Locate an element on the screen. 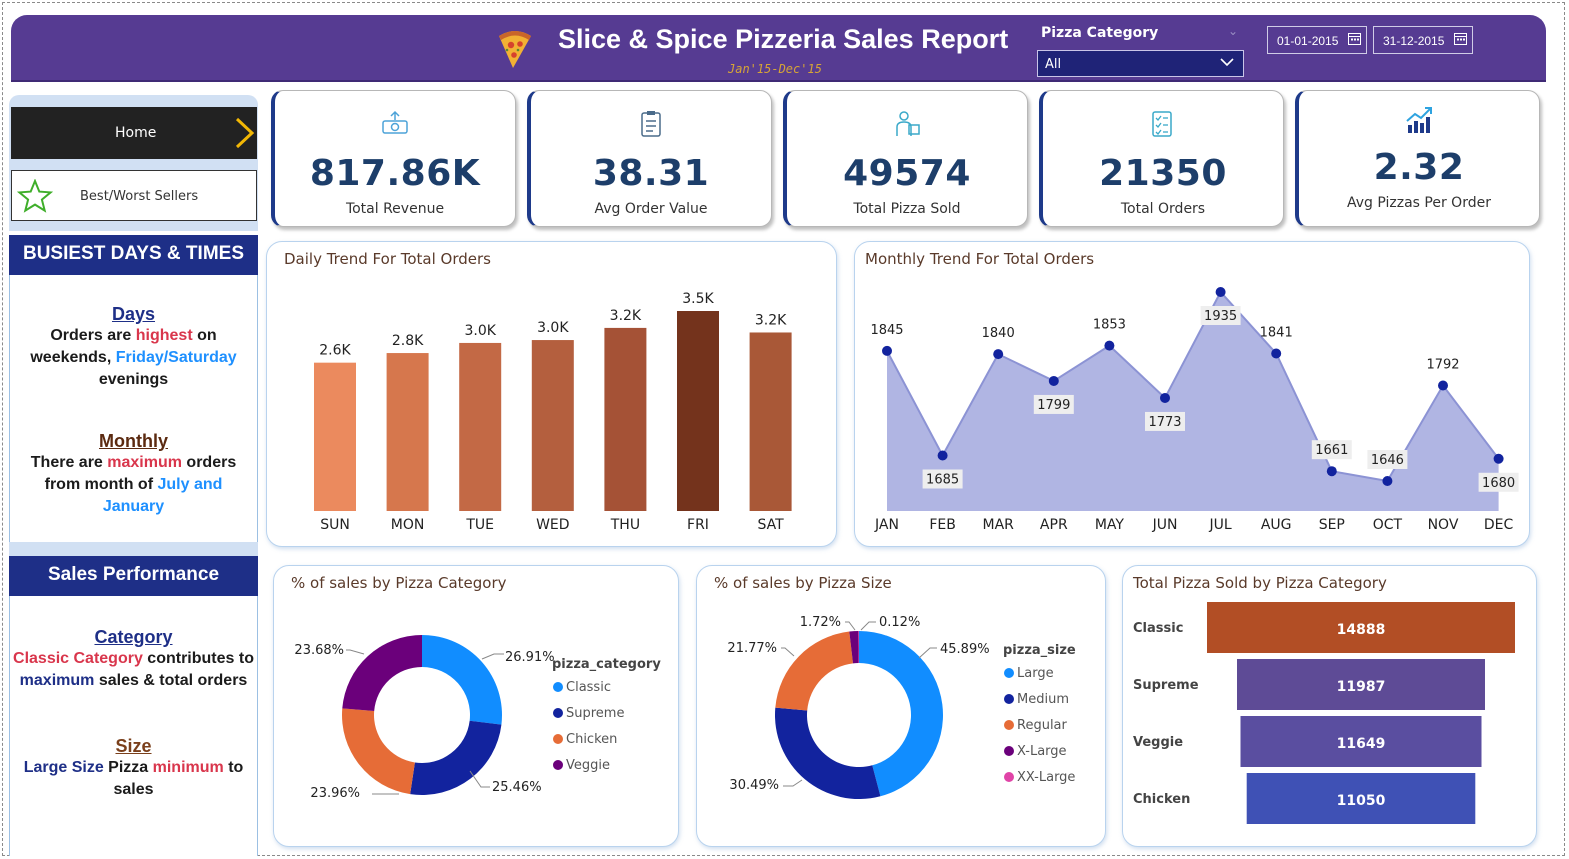 The image size is (1569, 859). slice-data-label: 25.46% is located at coordinates (517, 787).